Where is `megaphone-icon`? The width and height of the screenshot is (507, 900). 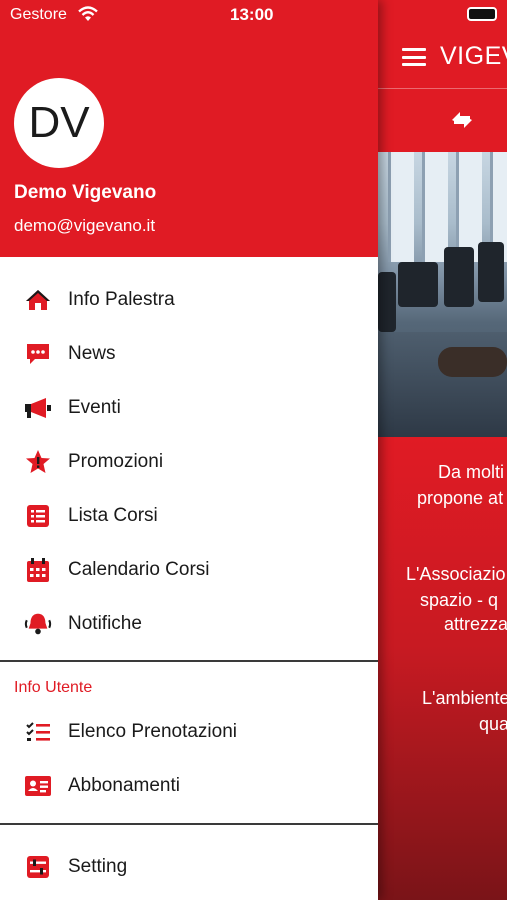
megaphone-icon is located at coordinates (38, 408).